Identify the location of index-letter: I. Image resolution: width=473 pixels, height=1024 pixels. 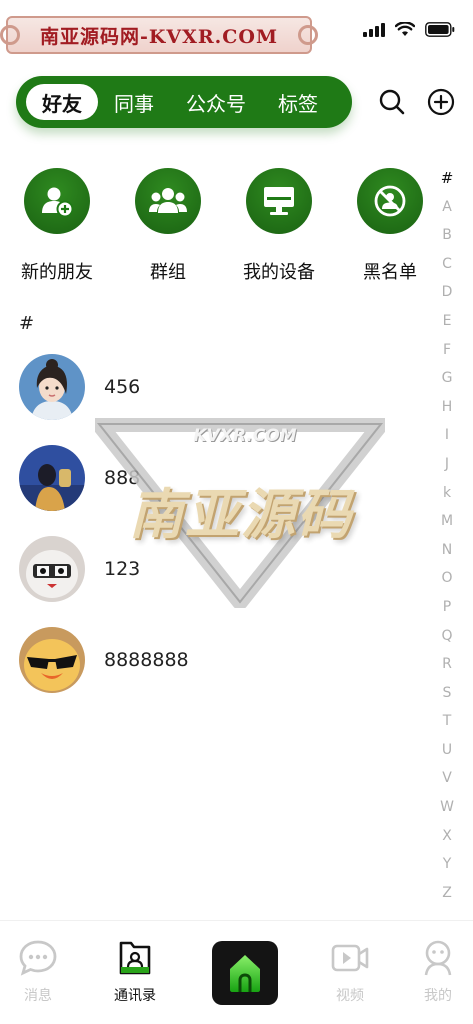
(447, 435).